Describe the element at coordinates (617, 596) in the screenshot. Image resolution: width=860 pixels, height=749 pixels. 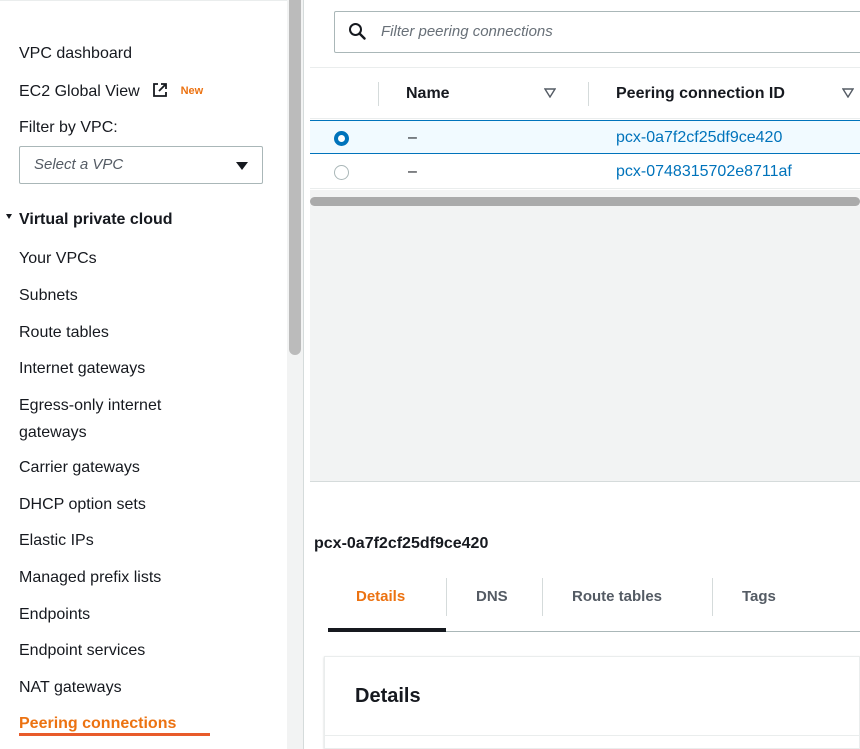
I see `tab-route-tables: Route tables` at that location.